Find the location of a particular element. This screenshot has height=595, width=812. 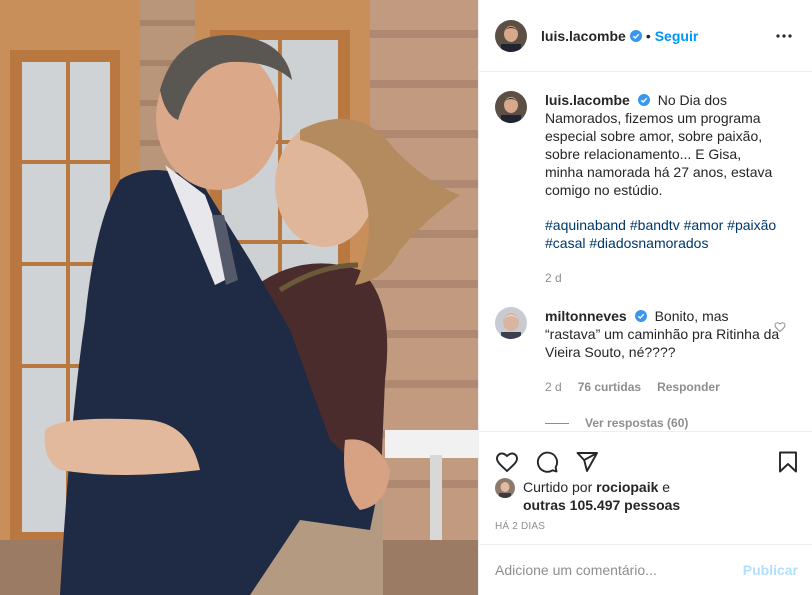

view-replies-button: Ver respostas (60) is located at coordinates (678, 423).